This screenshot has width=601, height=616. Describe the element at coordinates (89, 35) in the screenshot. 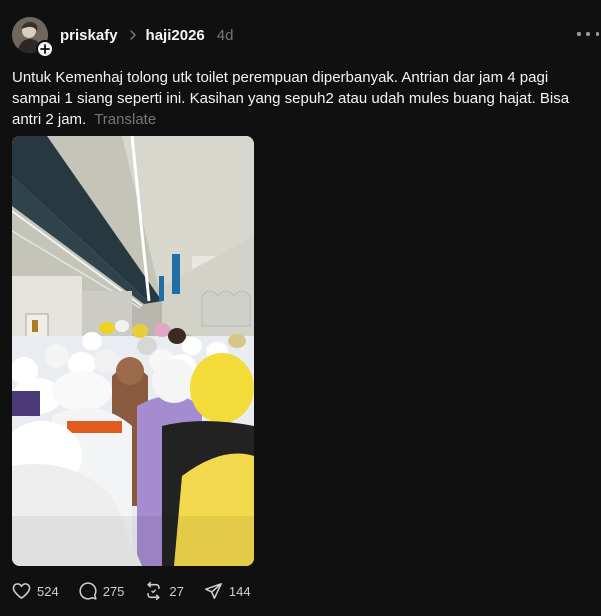

I see `username-link: priskafy` at that location.